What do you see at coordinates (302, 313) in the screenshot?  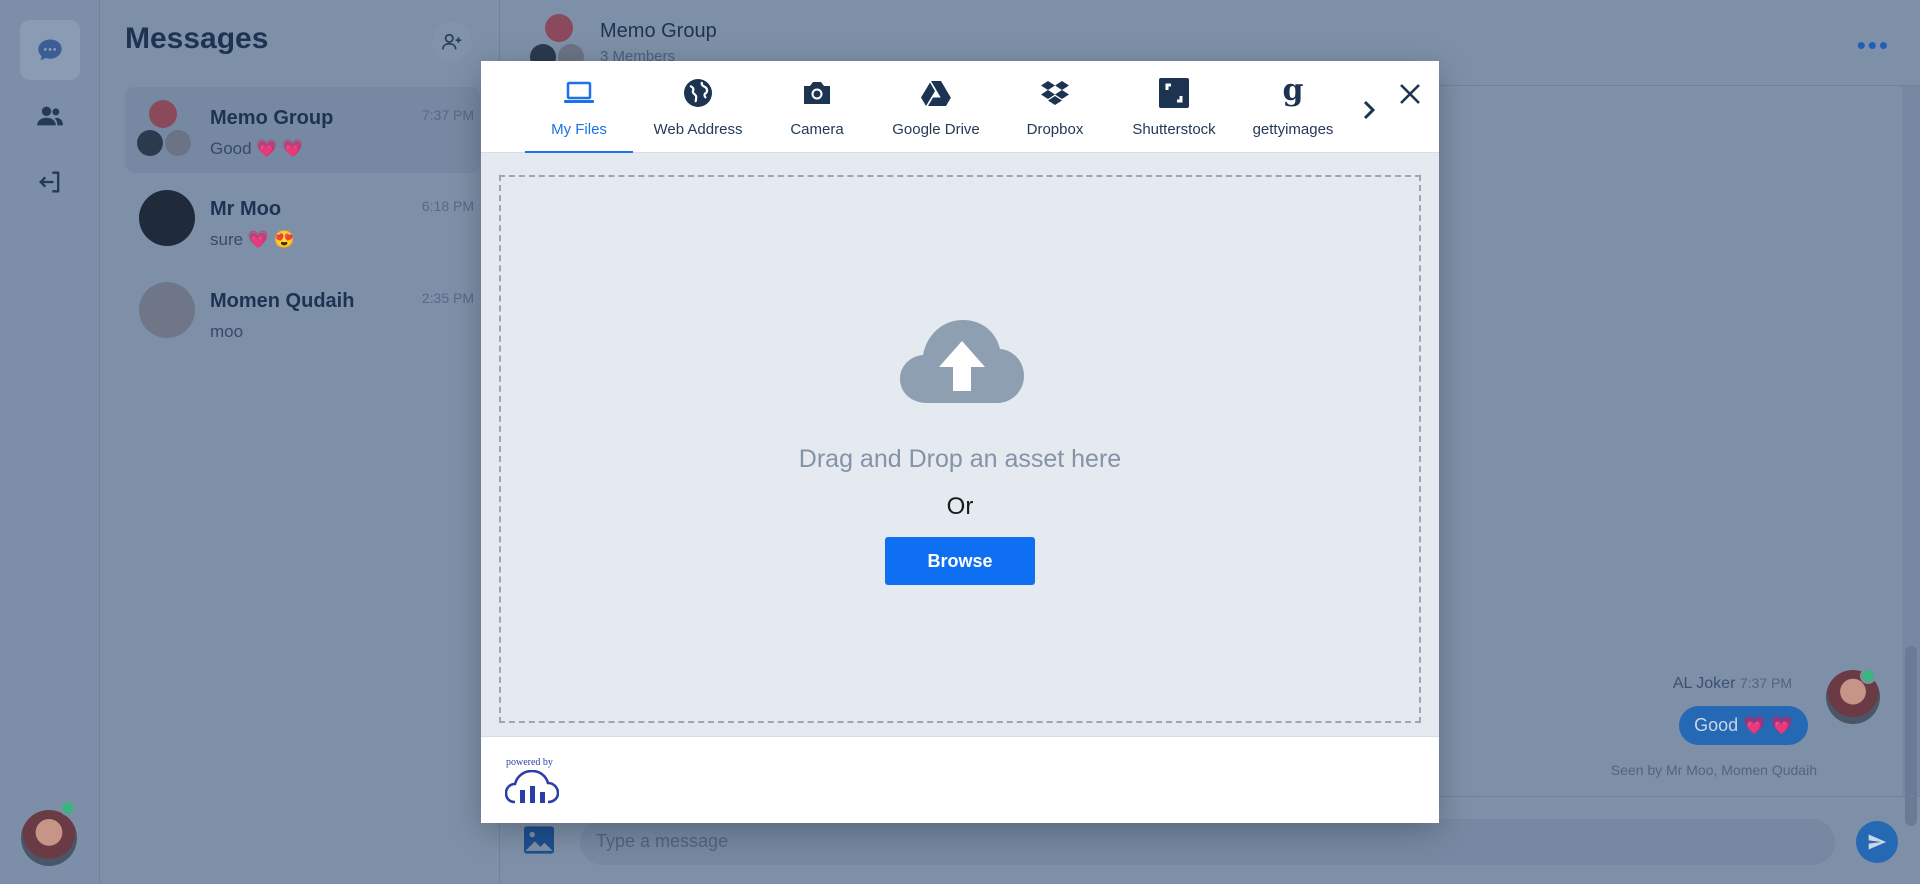 I see `conversation-item: Momen Qudaih 2:35 PM moo` at bounding box center [302, 313].